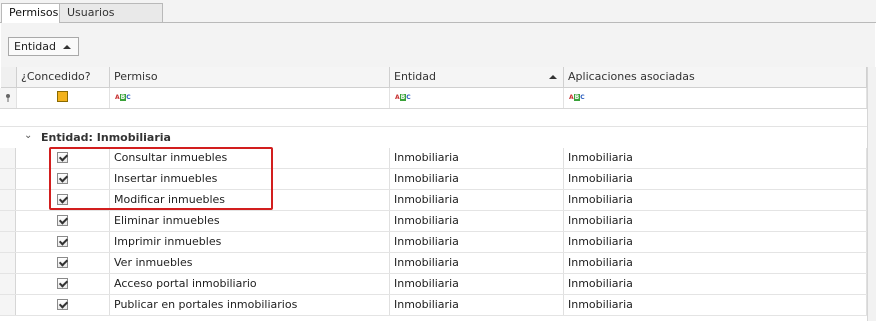 Image resolution: width=876 pixels, height=321 pixels. I want to click on column-header-entidad: Entidad, so click(477, 77).